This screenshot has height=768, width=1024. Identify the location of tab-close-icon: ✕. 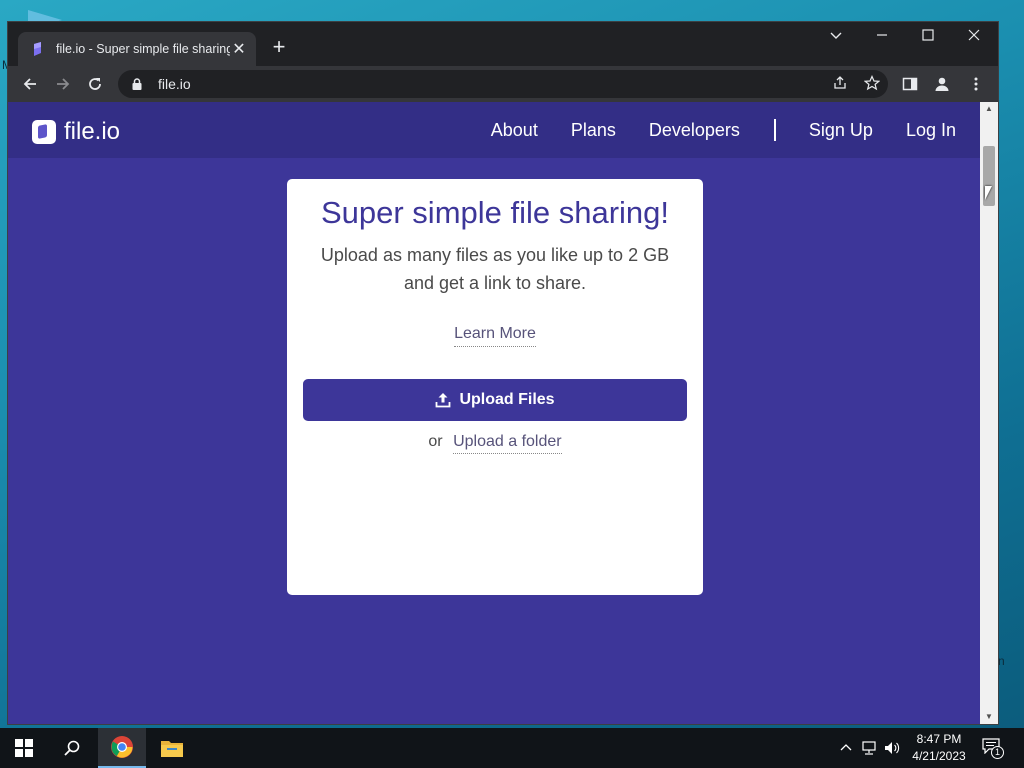
(239, 49).